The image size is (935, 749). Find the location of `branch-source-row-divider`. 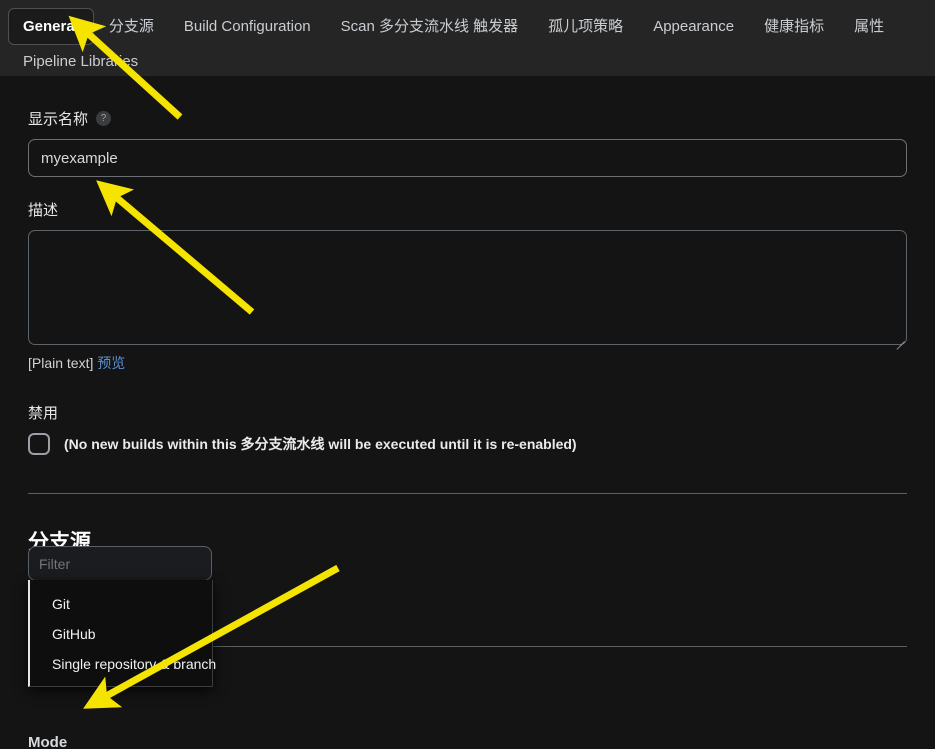

branch-source-row-divider is located at coordinates (559, 646).